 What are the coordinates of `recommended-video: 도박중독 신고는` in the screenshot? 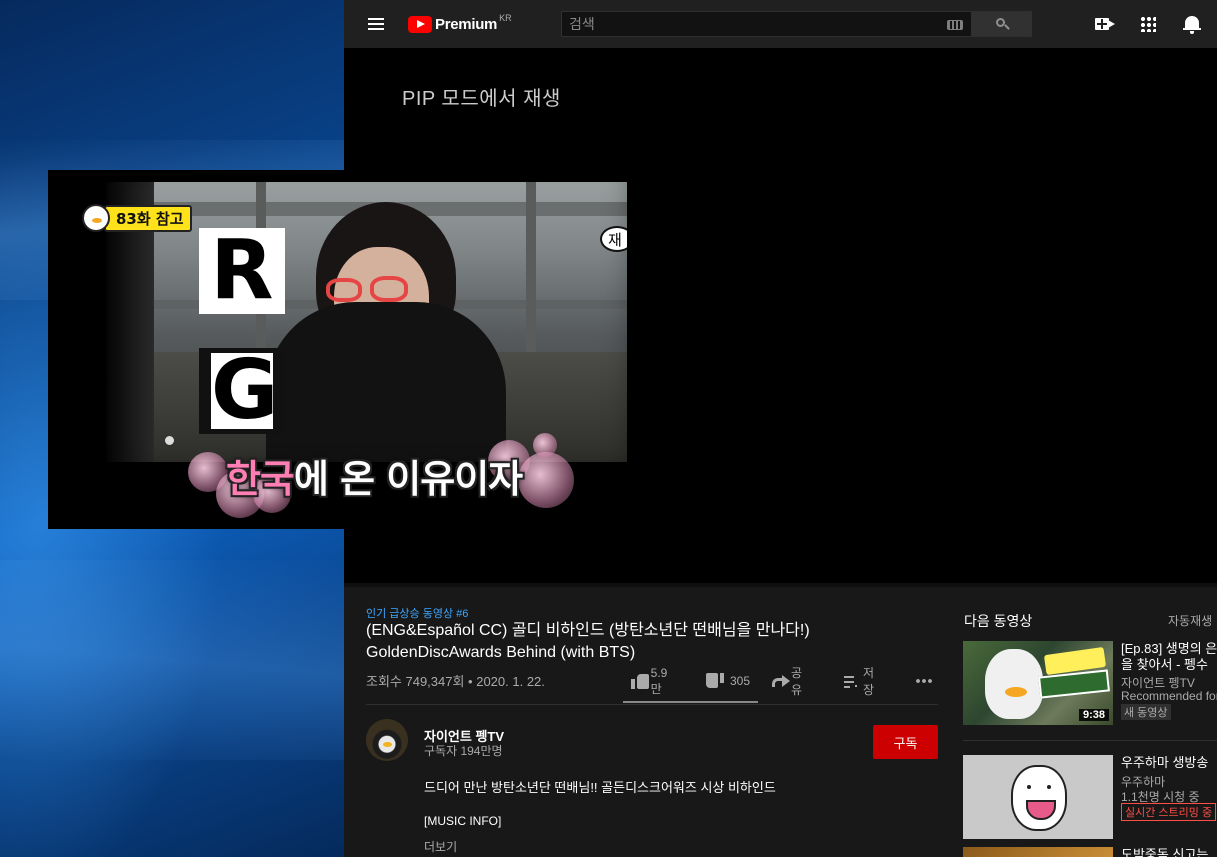 It's located at (1090, 852).